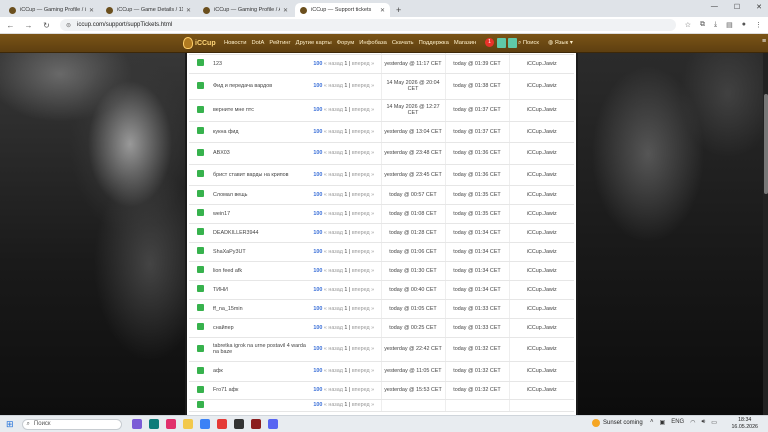 The image size is (768, 432). Describe the element at coordinates (255, 424) in the screenshot. I see `game-launcher-icon` at that location.